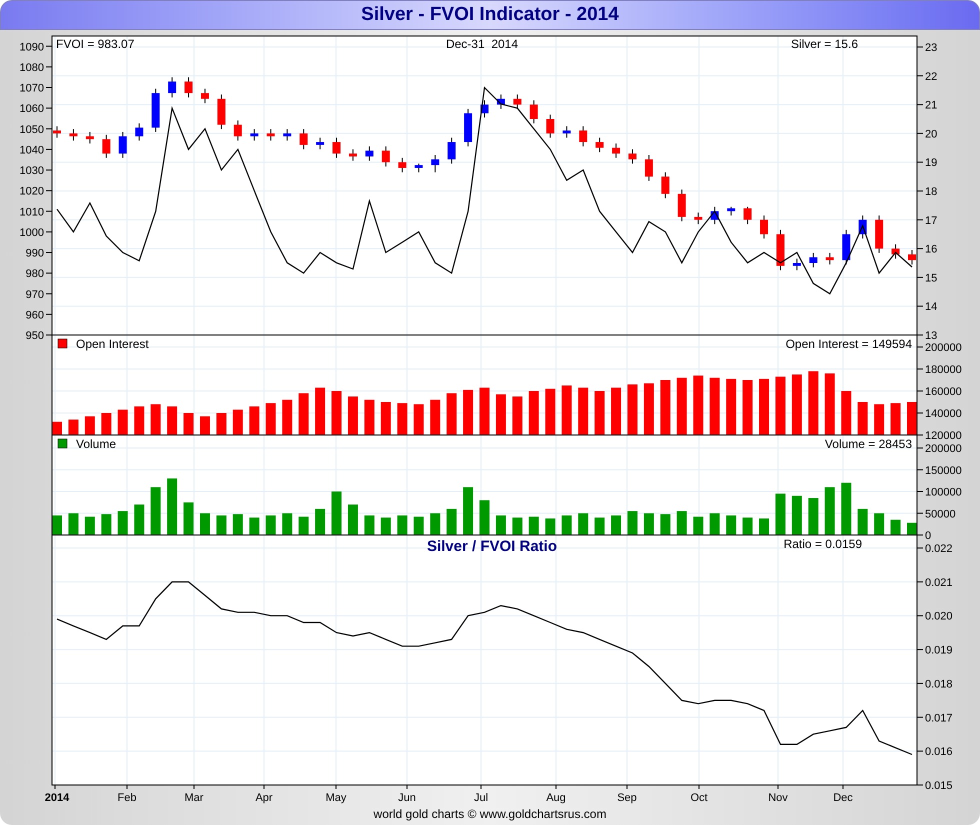 This screenshot has width=980, height=825. Describe the element at coordinates (931, 76) in the screenshot. I see `axis-label: 22` at that location.